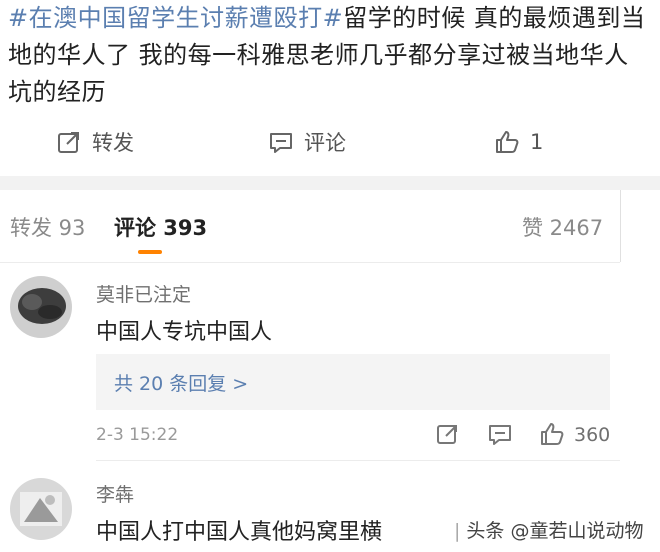 The image size is (660, 552). Describe the element at coordinates (310, 226) in the screenshot. I see `comment-tabs: 转发 93 评论 393 赞 2467` at that location.